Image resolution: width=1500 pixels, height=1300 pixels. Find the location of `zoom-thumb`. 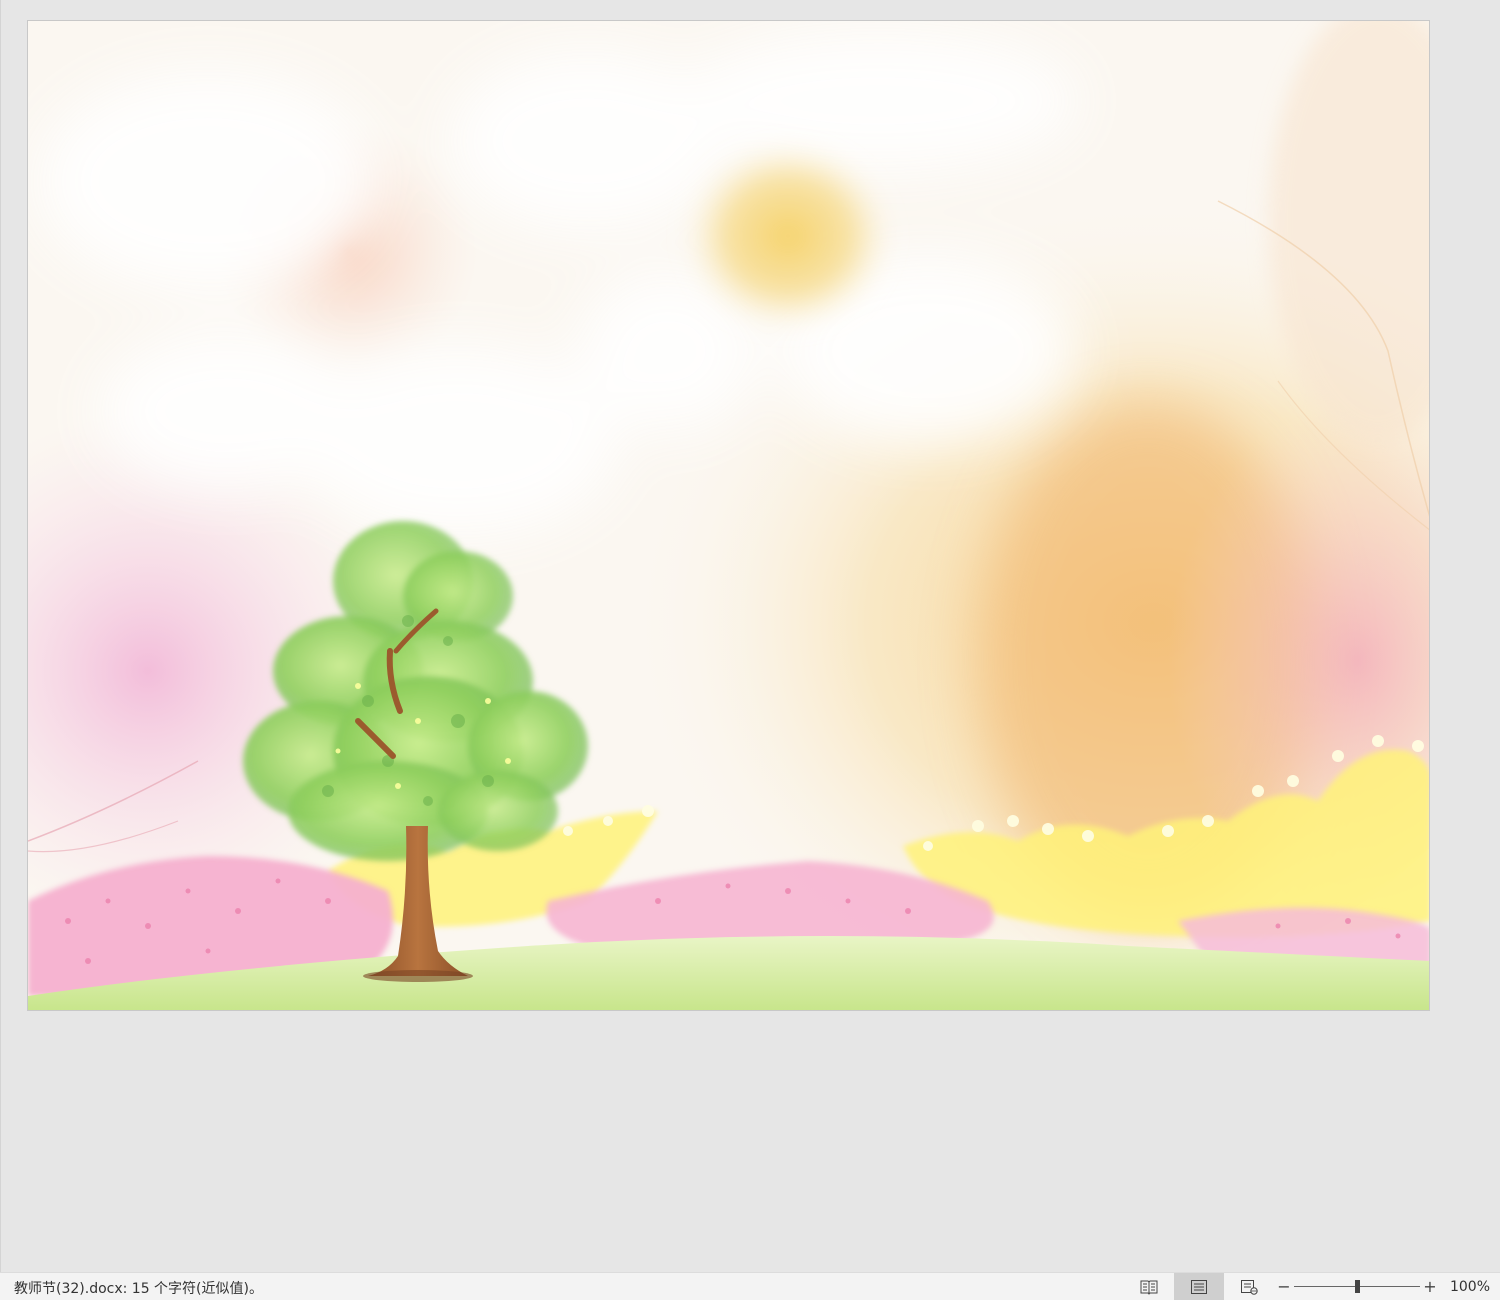

zoom-thumb is located at coordinates (1357, 1286).